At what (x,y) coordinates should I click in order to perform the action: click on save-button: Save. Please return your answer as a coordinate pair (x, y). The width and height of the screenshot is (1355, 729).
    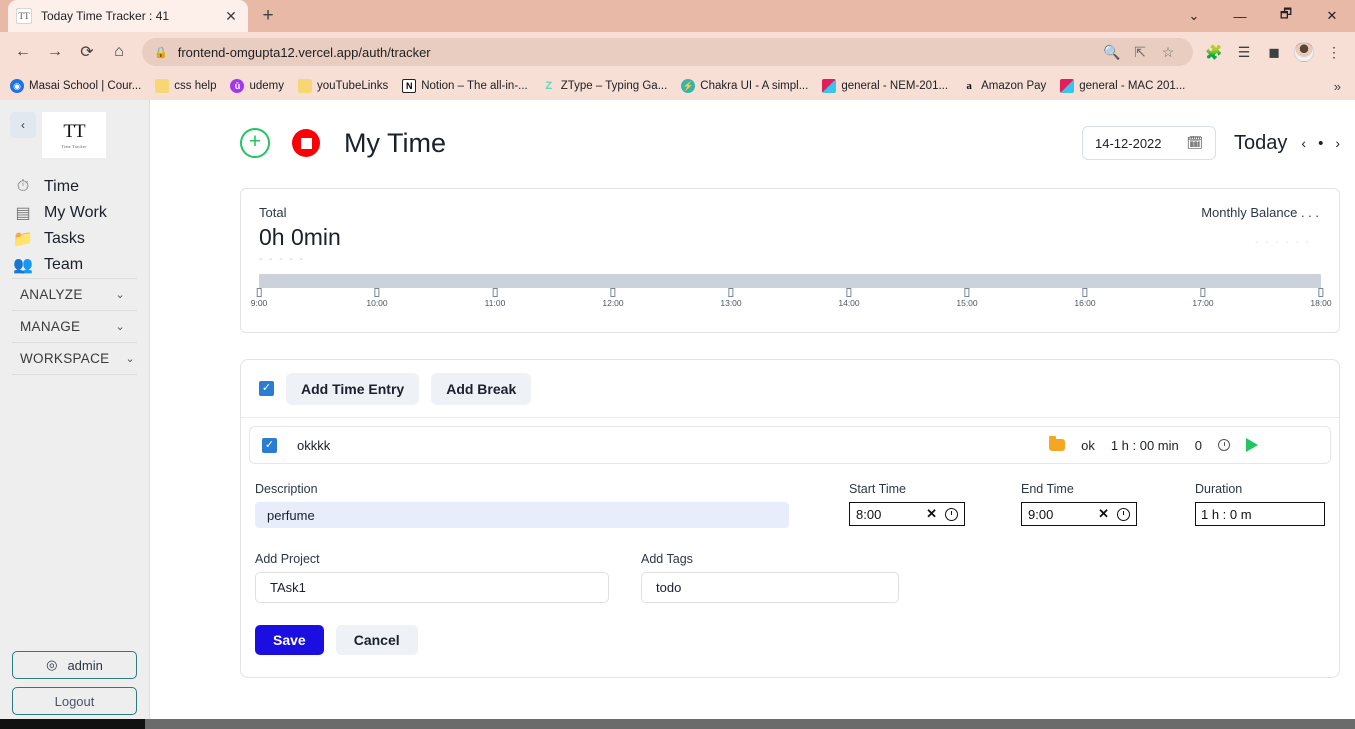
    Looking at the image, I should click on (289, 640).